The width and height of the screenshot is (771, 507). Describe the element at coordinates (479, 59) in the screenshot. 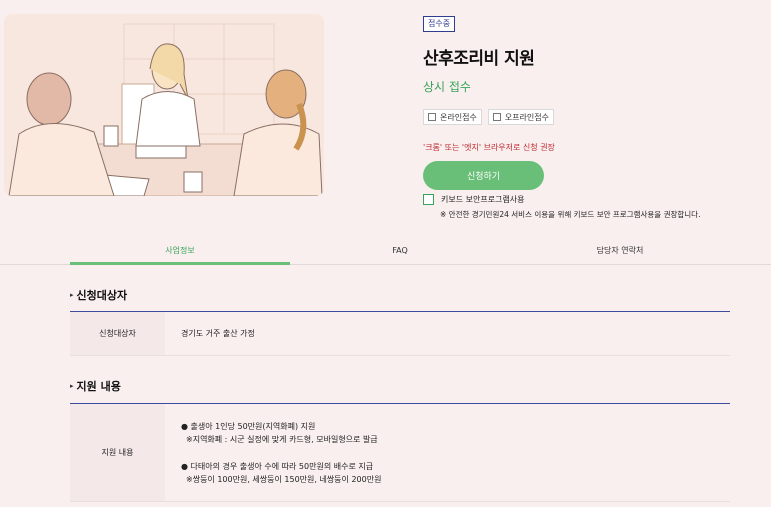

I see `page-title: 산후조리비 지원` at that location.